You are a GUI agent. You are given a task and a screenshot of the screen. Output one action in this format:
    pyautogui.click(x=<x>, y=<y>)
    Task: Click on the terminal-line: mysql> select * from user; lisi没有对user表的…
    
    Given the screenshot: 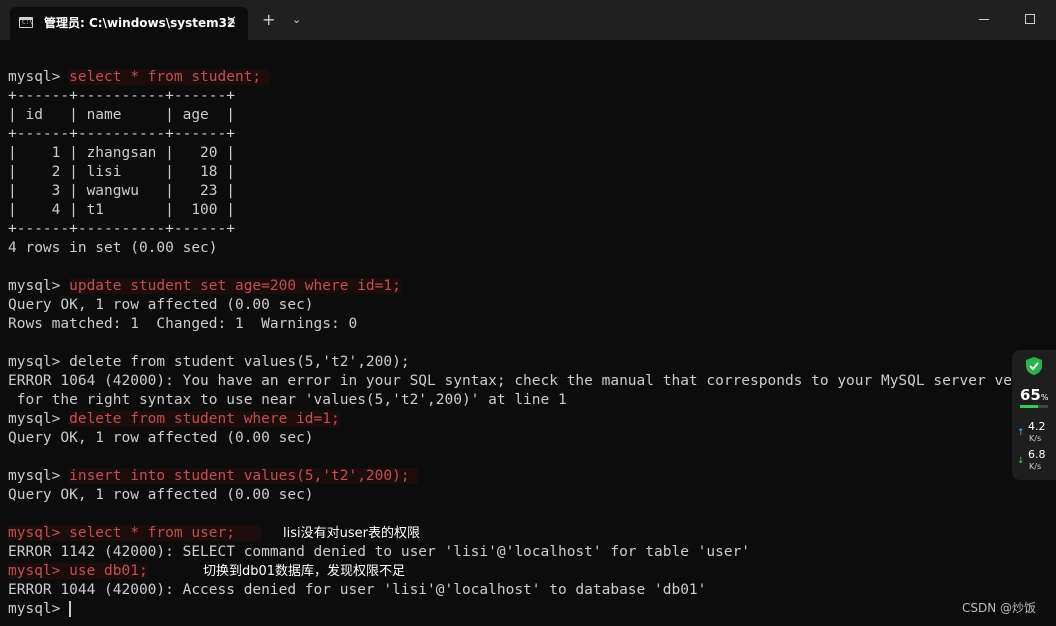 What is the action you would take?
    pyautogui.click(x=532, y=533)
    